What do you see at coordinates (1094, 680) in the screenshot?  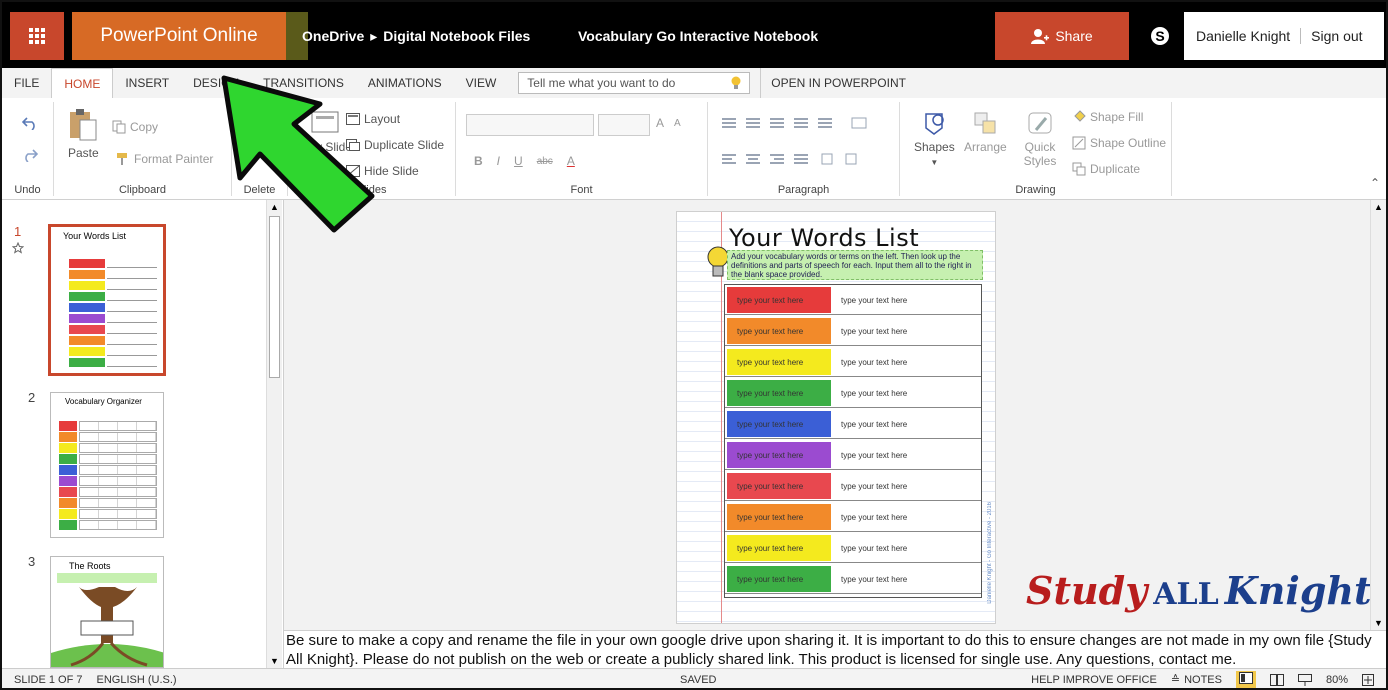 I see `help-improve-link: HELP IMPROVE OFFICE` at bounding box center [1094, 680].